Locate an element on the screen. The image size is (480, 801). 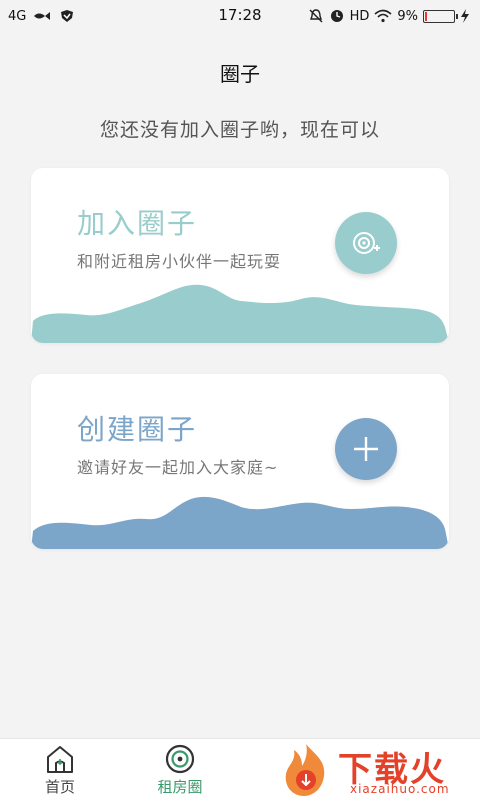
alarm-off-icon is located at coordinates (316, 16).